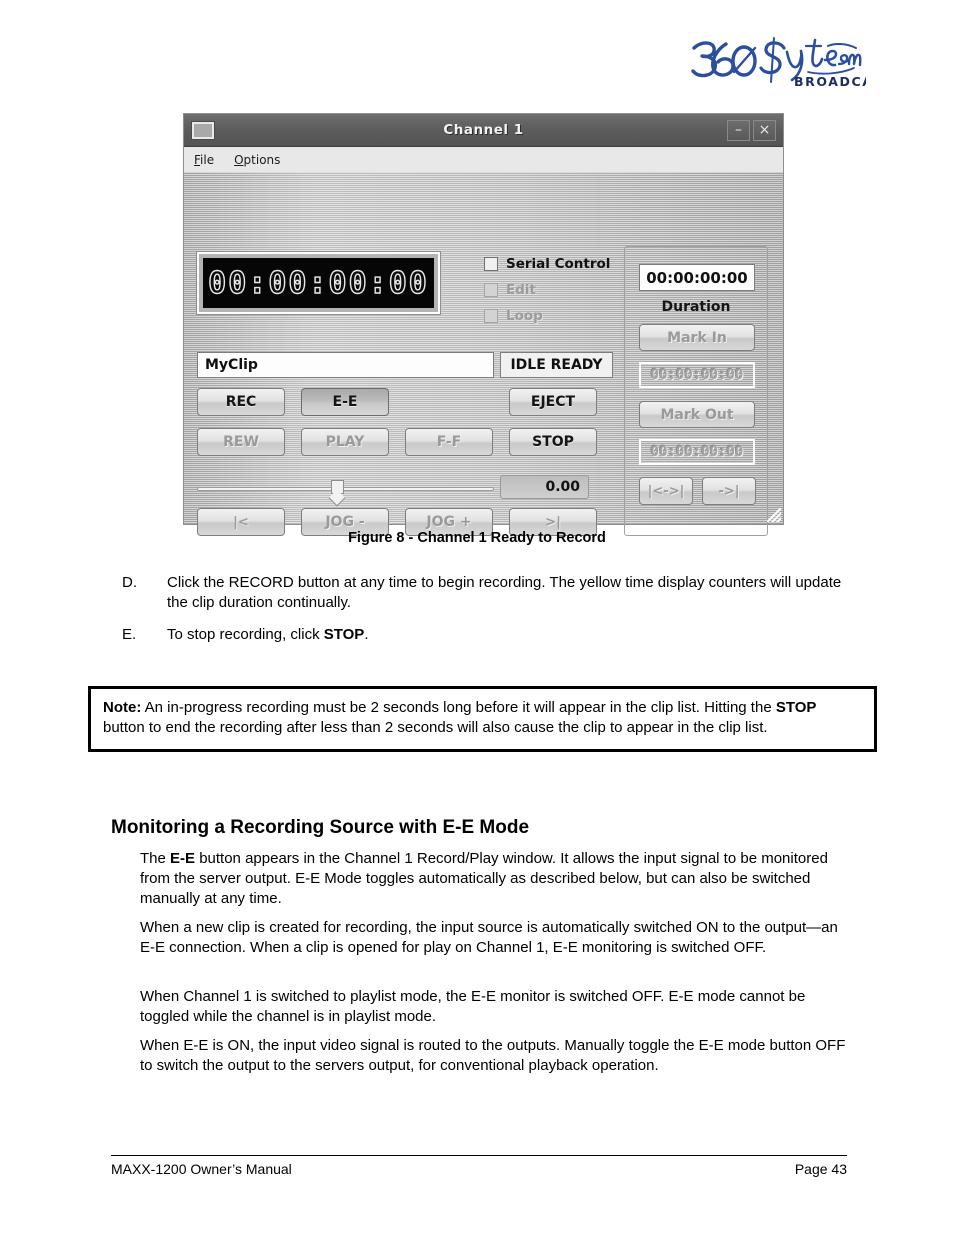 This screenshot has width=954, height=1235. What do you see at coordinates (507, 635) in the screenshot?
I see `list-text: To stop recording, click STOP.` at bounding box center [507, 635].